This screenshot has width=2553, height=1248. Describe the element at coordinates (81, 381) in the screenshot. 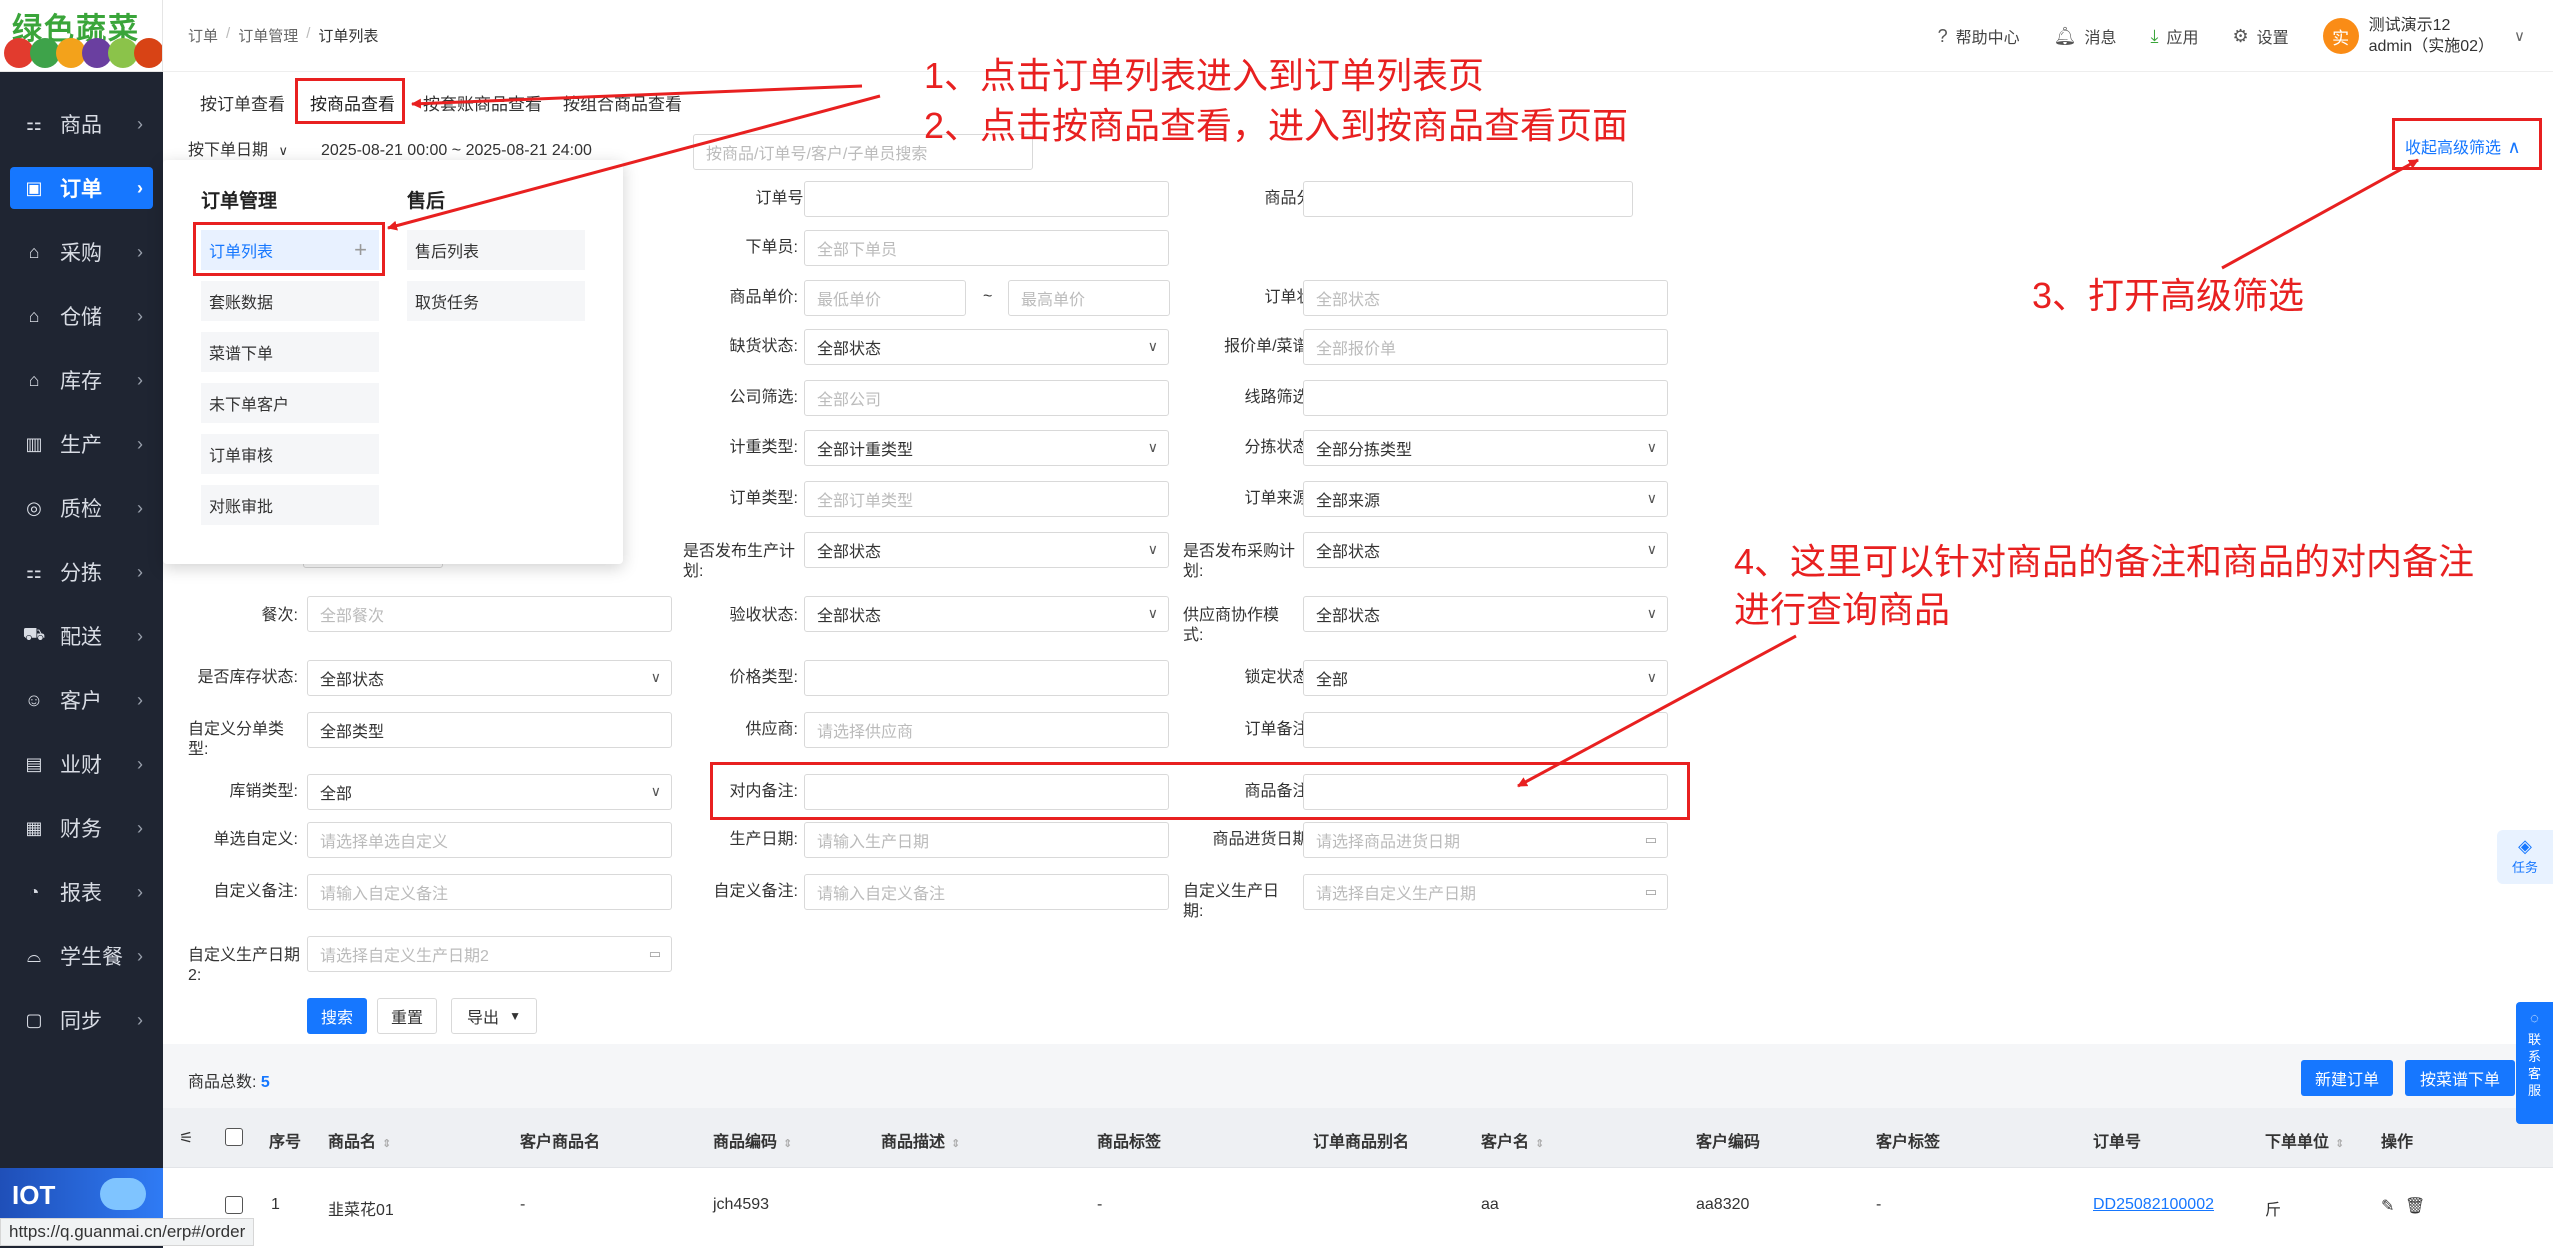

I see `sidebar-item-label: 库存` at that location.